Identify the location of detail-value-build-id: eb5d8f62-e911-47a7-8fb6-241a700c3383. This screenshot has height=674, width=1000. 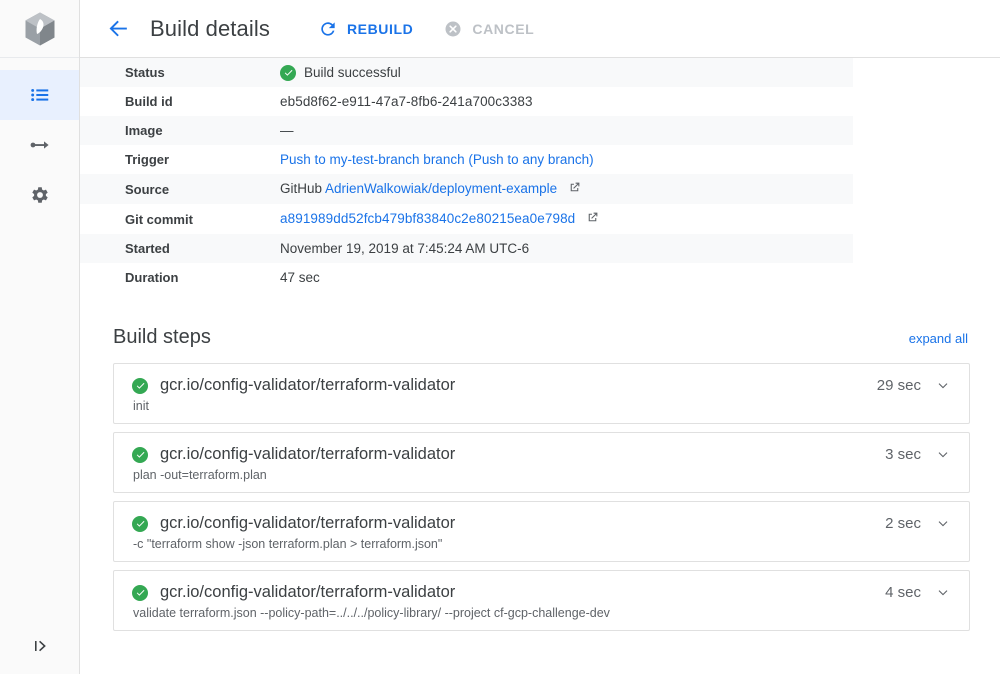
(406, 101).